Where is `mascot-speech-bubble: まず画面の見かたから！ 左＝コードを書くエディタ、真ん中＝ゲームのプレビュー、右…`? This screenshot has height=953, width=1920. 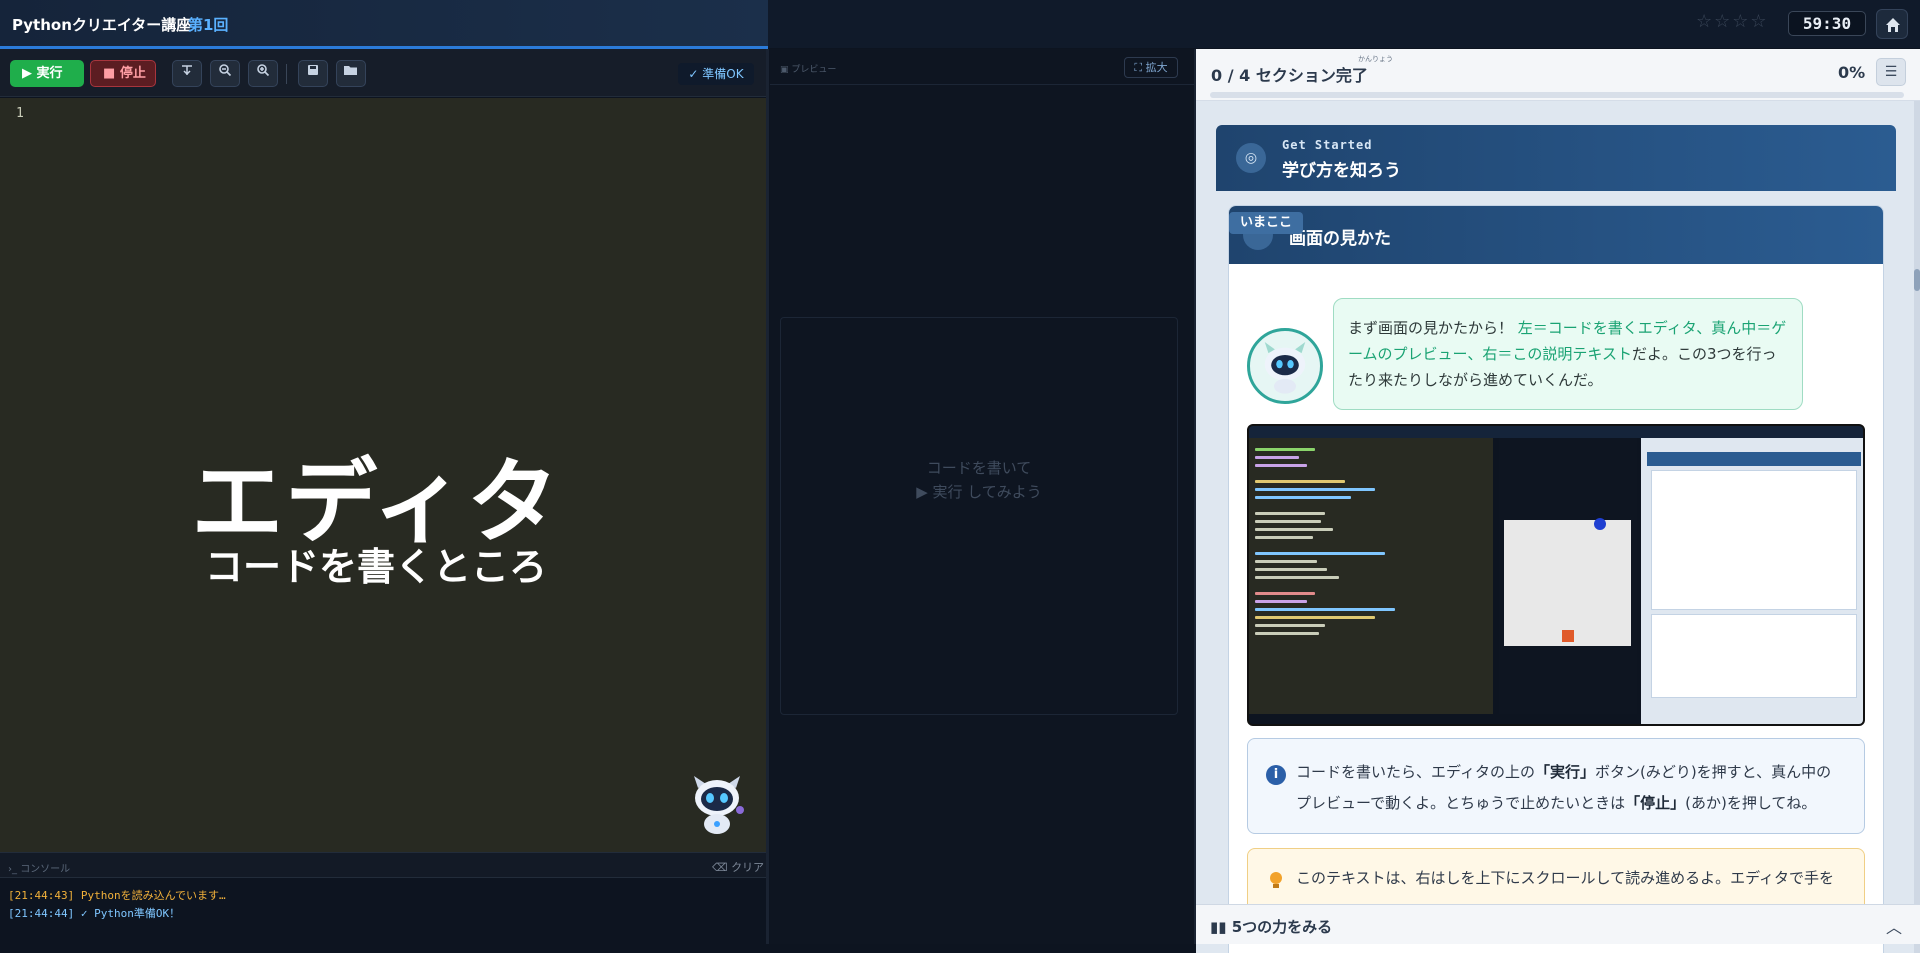 mascot-speech-bubble: まず画面の見かたから！ 左＝コードを書くエディタ、真ん中＝ゲームのプレビュー、右… is located at coordinates (1568, 354).